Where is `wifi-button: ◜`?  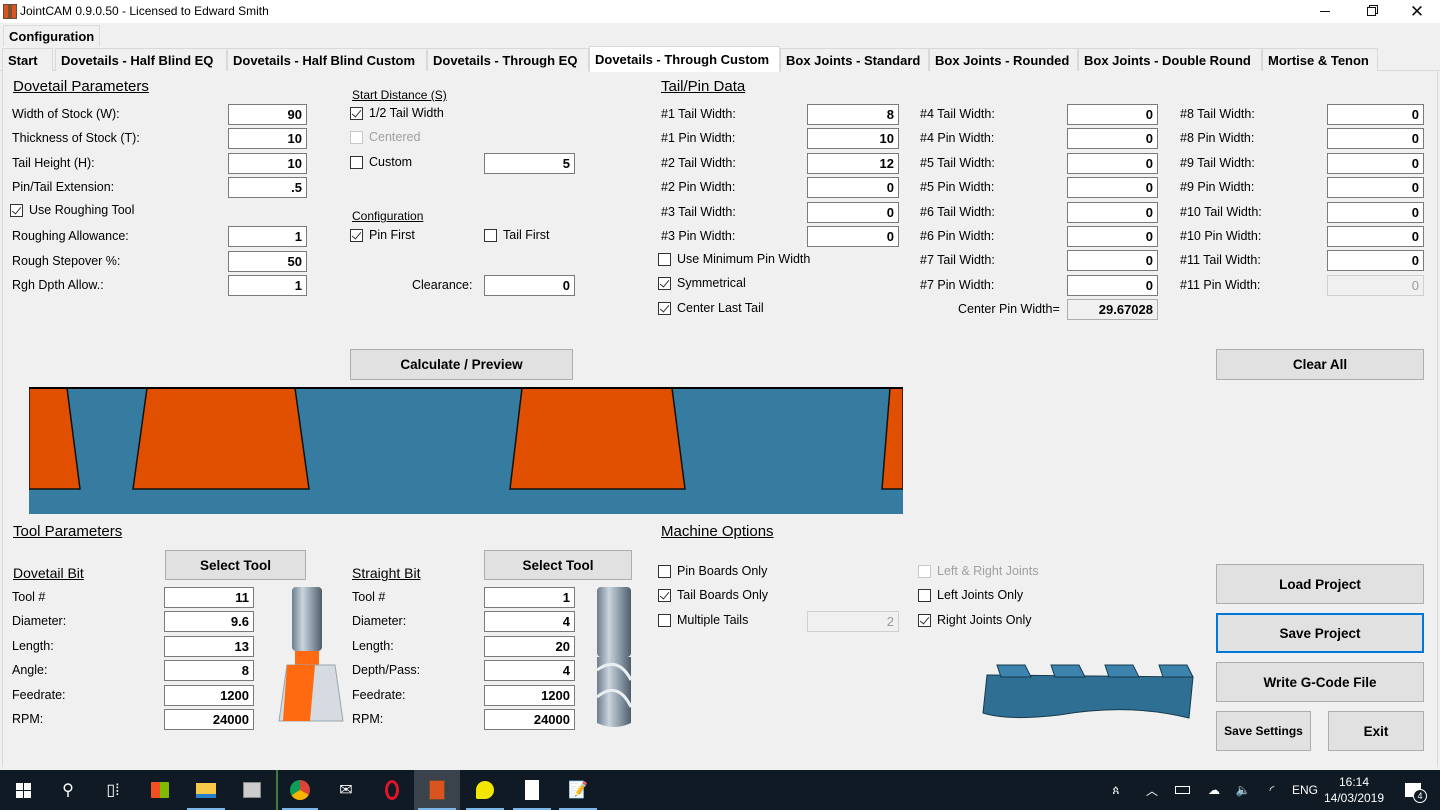
wifi-button: ◜ is located at coordinates (1272, 790).